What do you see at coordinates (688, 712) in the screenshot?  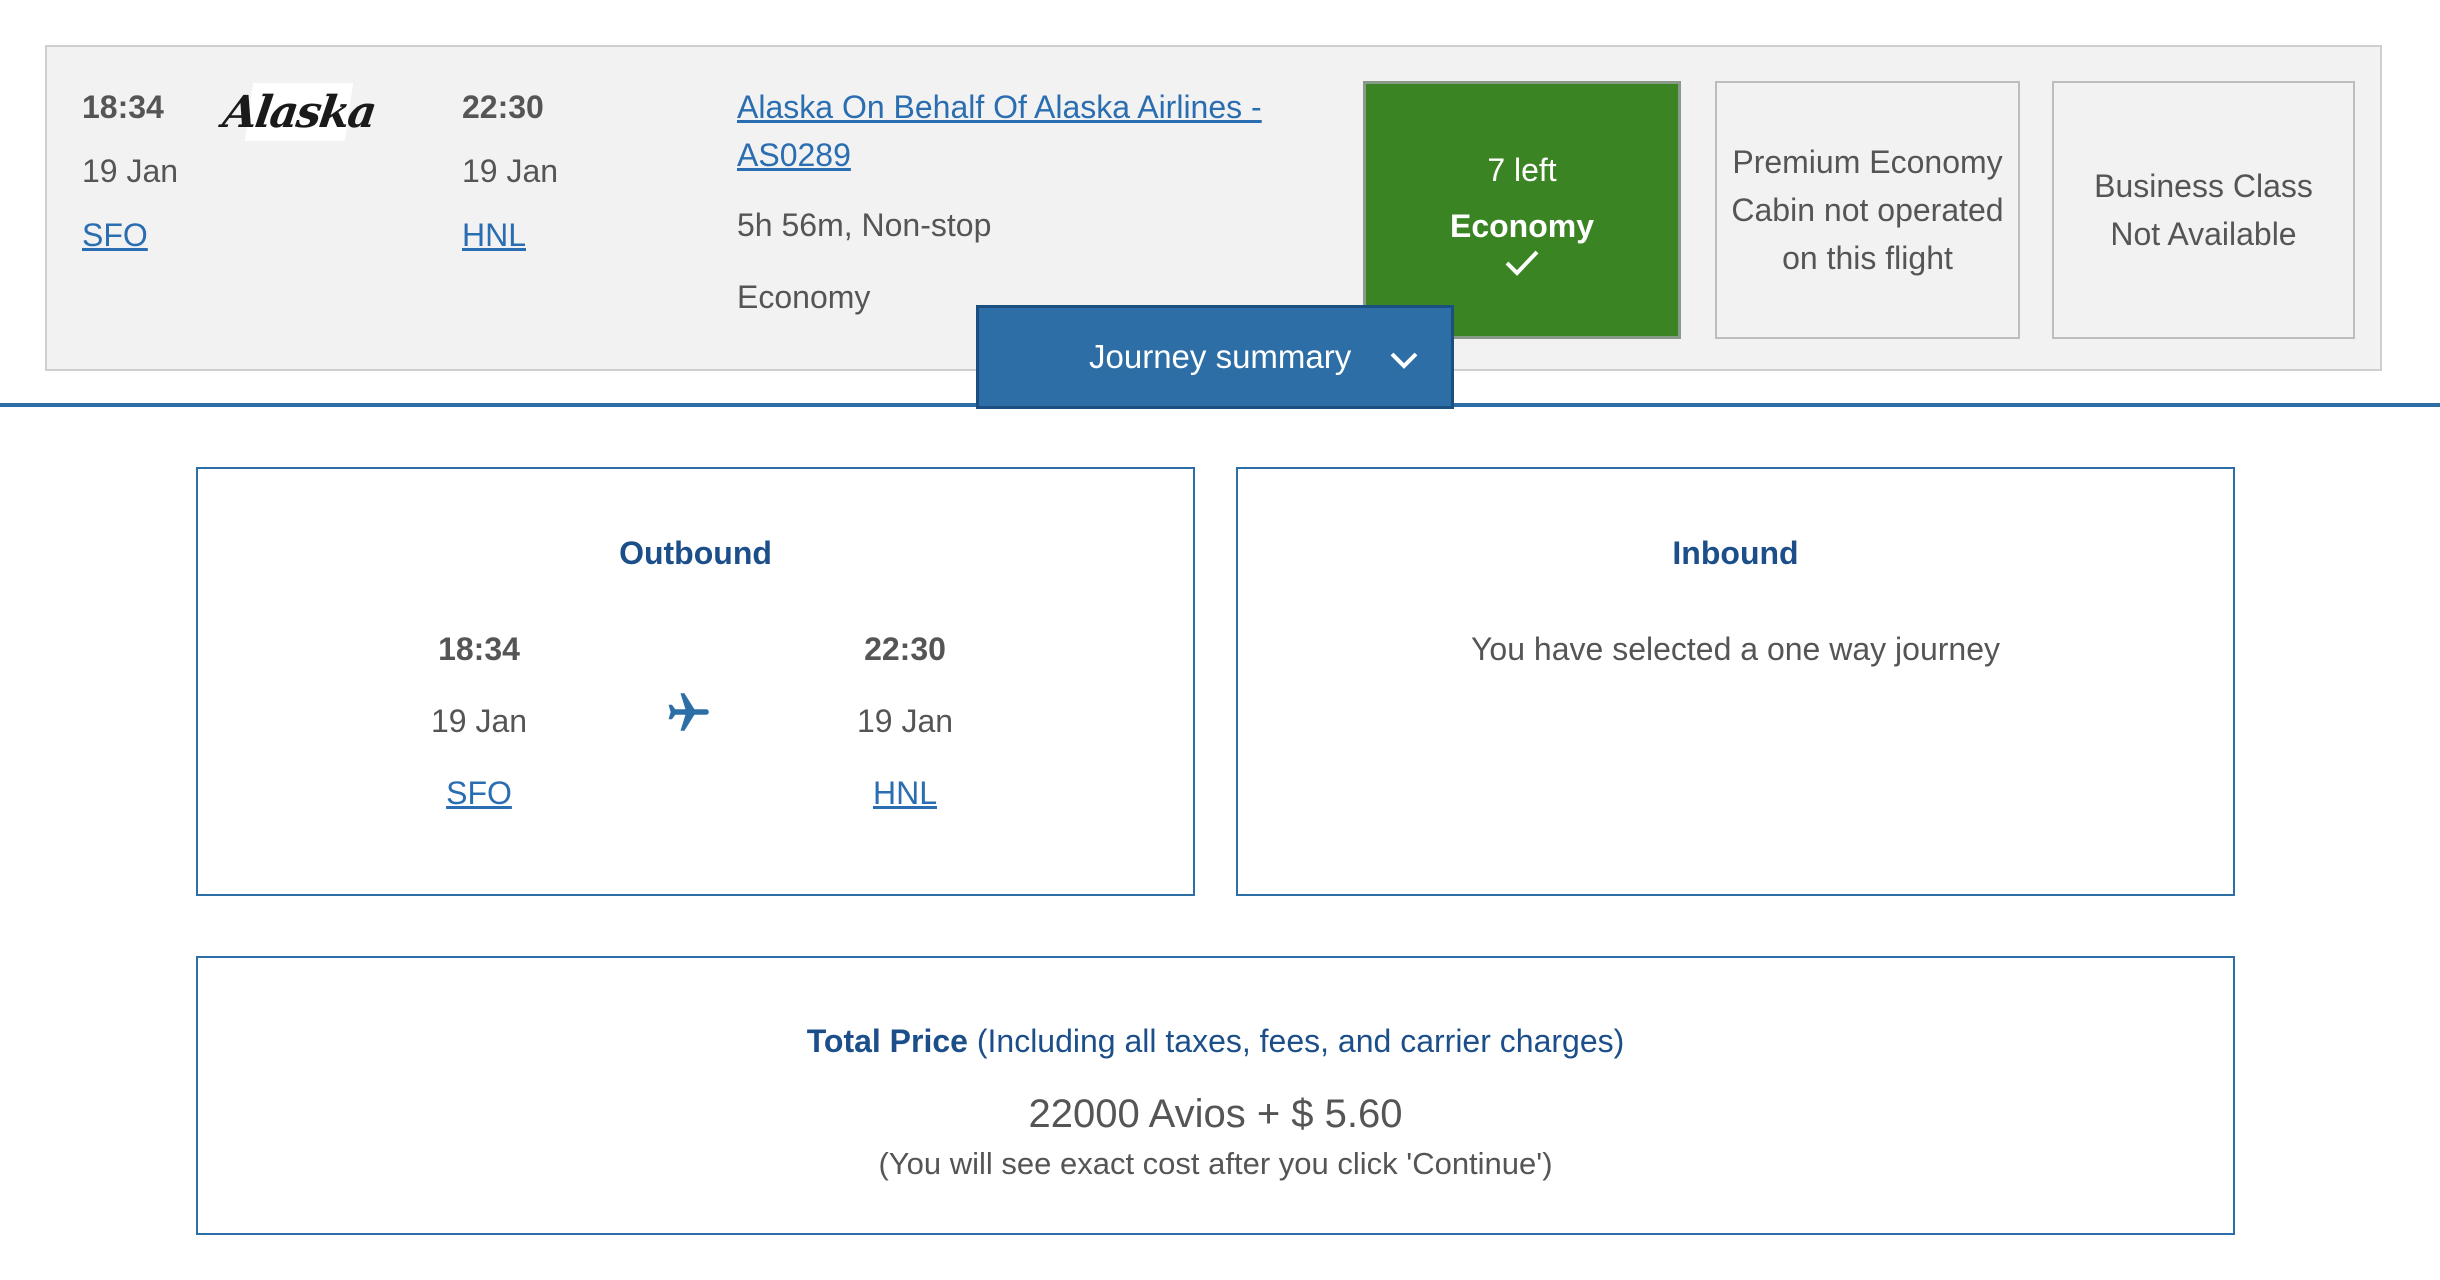 I see `airplane-icon` at bounding box center [688, 712].